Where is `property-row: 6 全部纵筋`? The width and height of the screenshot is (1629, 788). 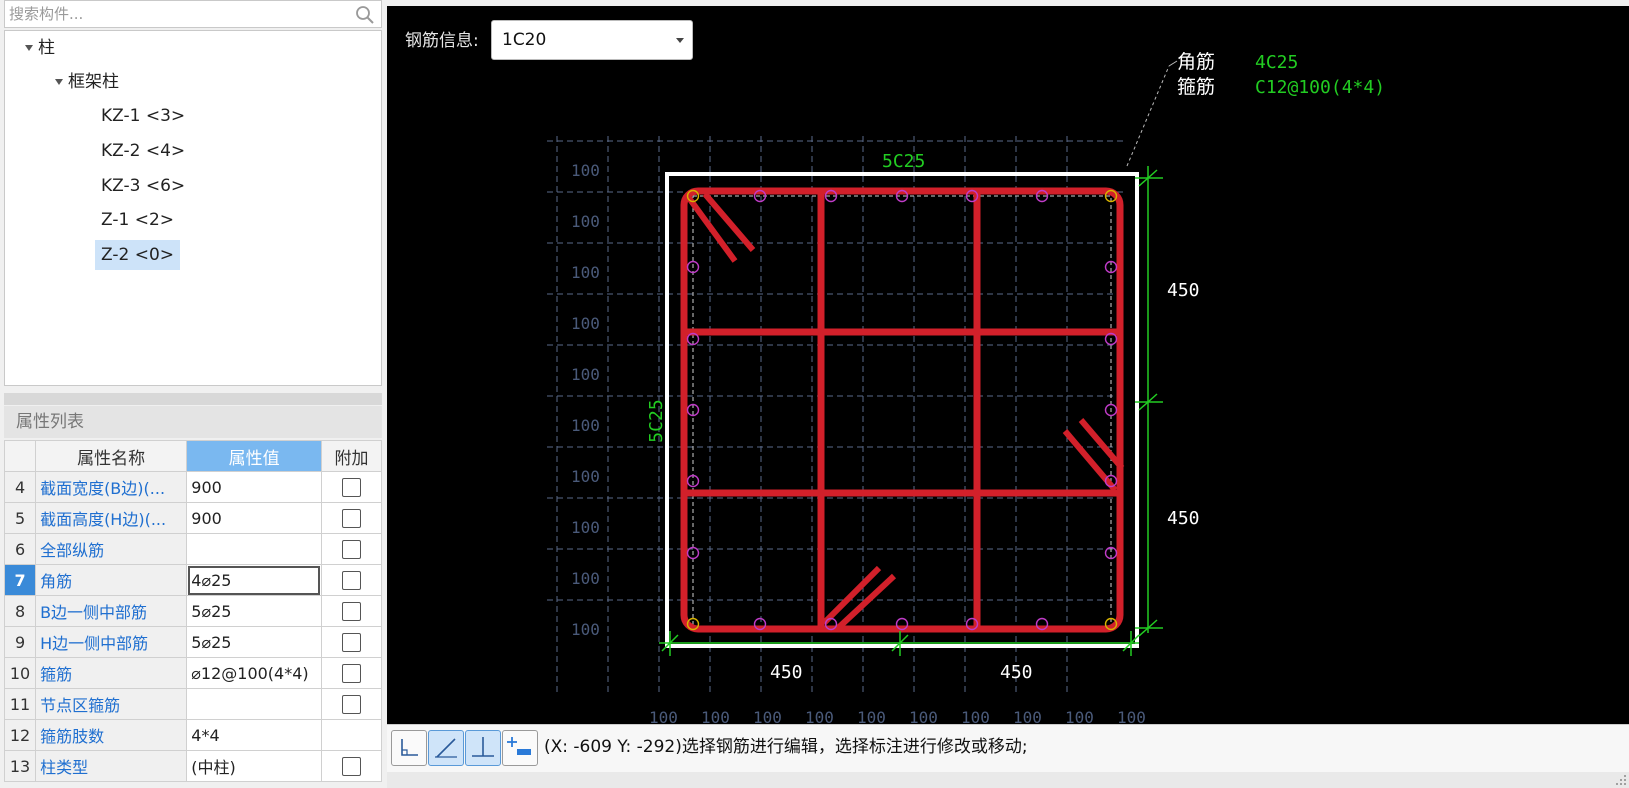 property-row: 6 全部纵筋 is located at coordinates (193, 549).